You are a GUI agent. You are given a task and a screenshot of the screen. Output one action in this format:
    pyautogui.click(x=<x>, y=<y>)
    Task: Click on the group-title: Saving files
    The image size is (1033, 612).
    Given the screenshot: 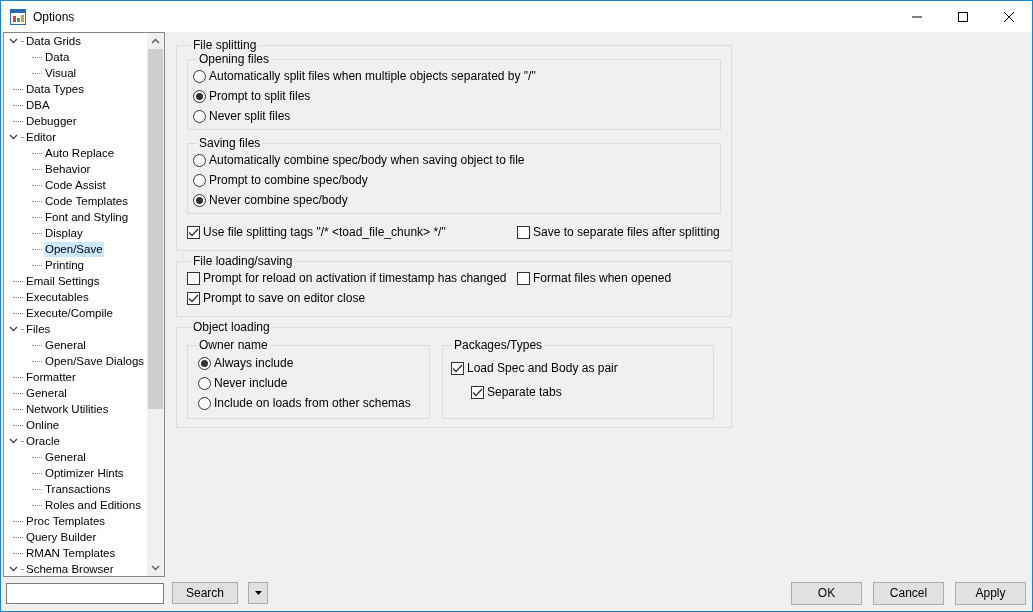 What is the action you would take?
    pyautogui.click(x=230, y=143)
    